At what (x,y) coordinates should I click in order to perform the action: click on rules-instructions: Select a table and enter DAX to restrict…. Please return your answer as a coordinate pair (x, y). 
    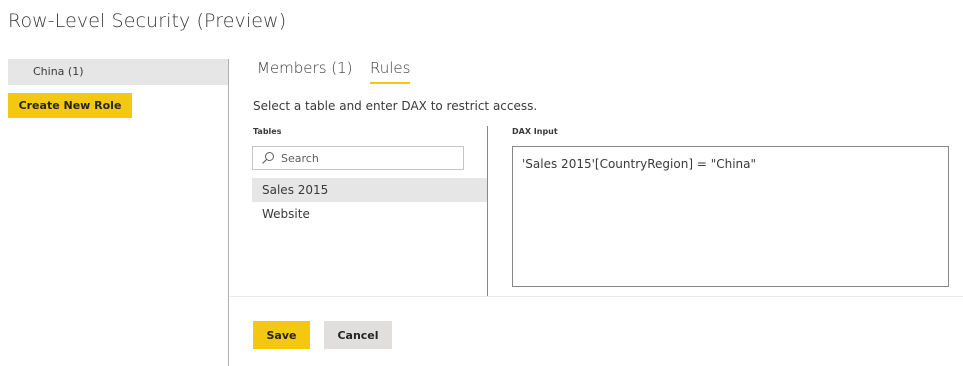
    Looking at the image, I should click on (395, 106).